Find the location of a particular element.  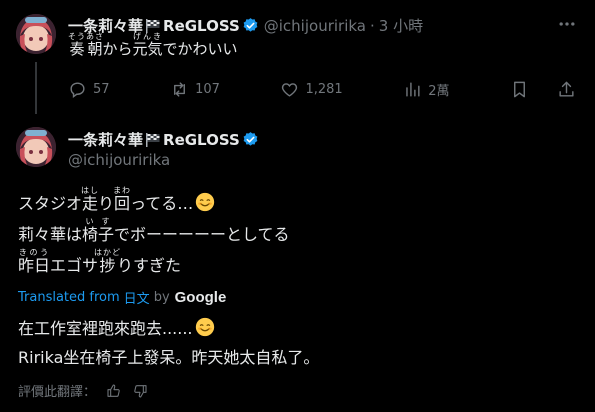

like-count: 1,281 is located at coordinates (324, 89).